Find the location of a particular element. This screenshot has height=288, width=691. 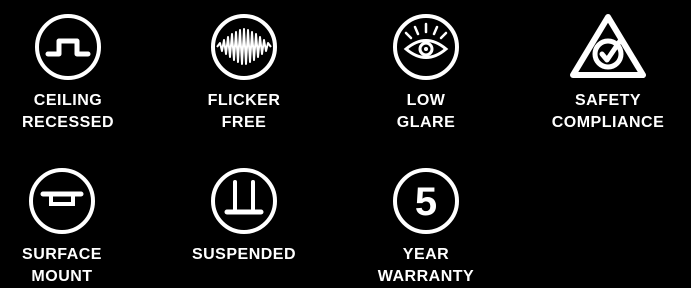

feature-label-line1: CEILING is located at coordinates (68, 100).